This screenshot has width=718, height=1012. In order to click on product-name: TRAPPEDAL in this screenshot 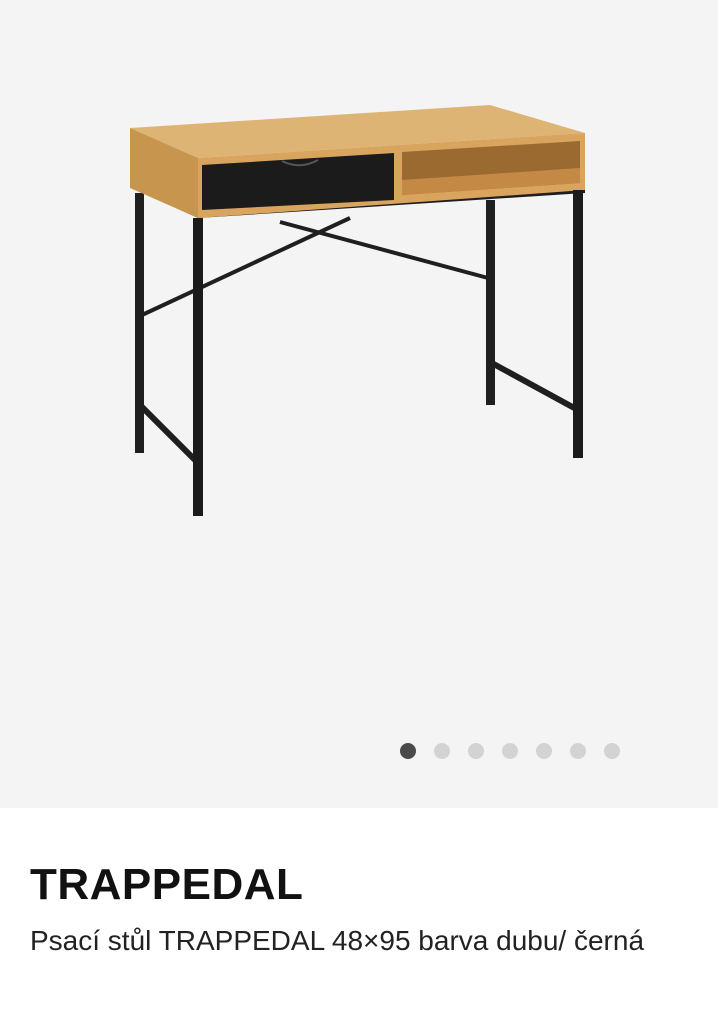, I will do `click(167, 884)`.